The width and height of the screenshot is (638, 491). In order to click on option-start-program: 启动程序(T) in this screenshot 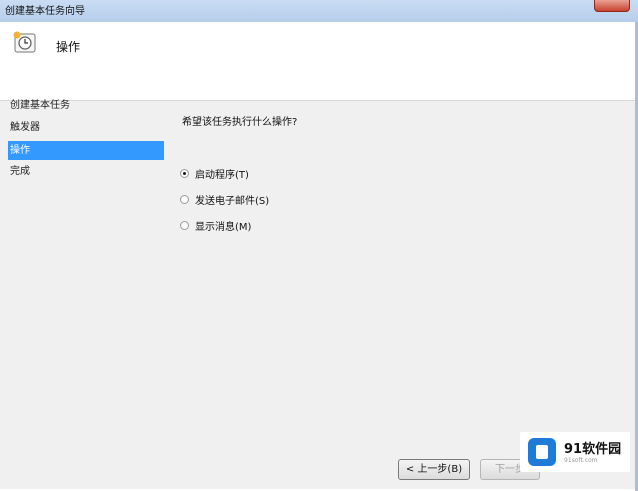, I will do `click(214, 173)`.